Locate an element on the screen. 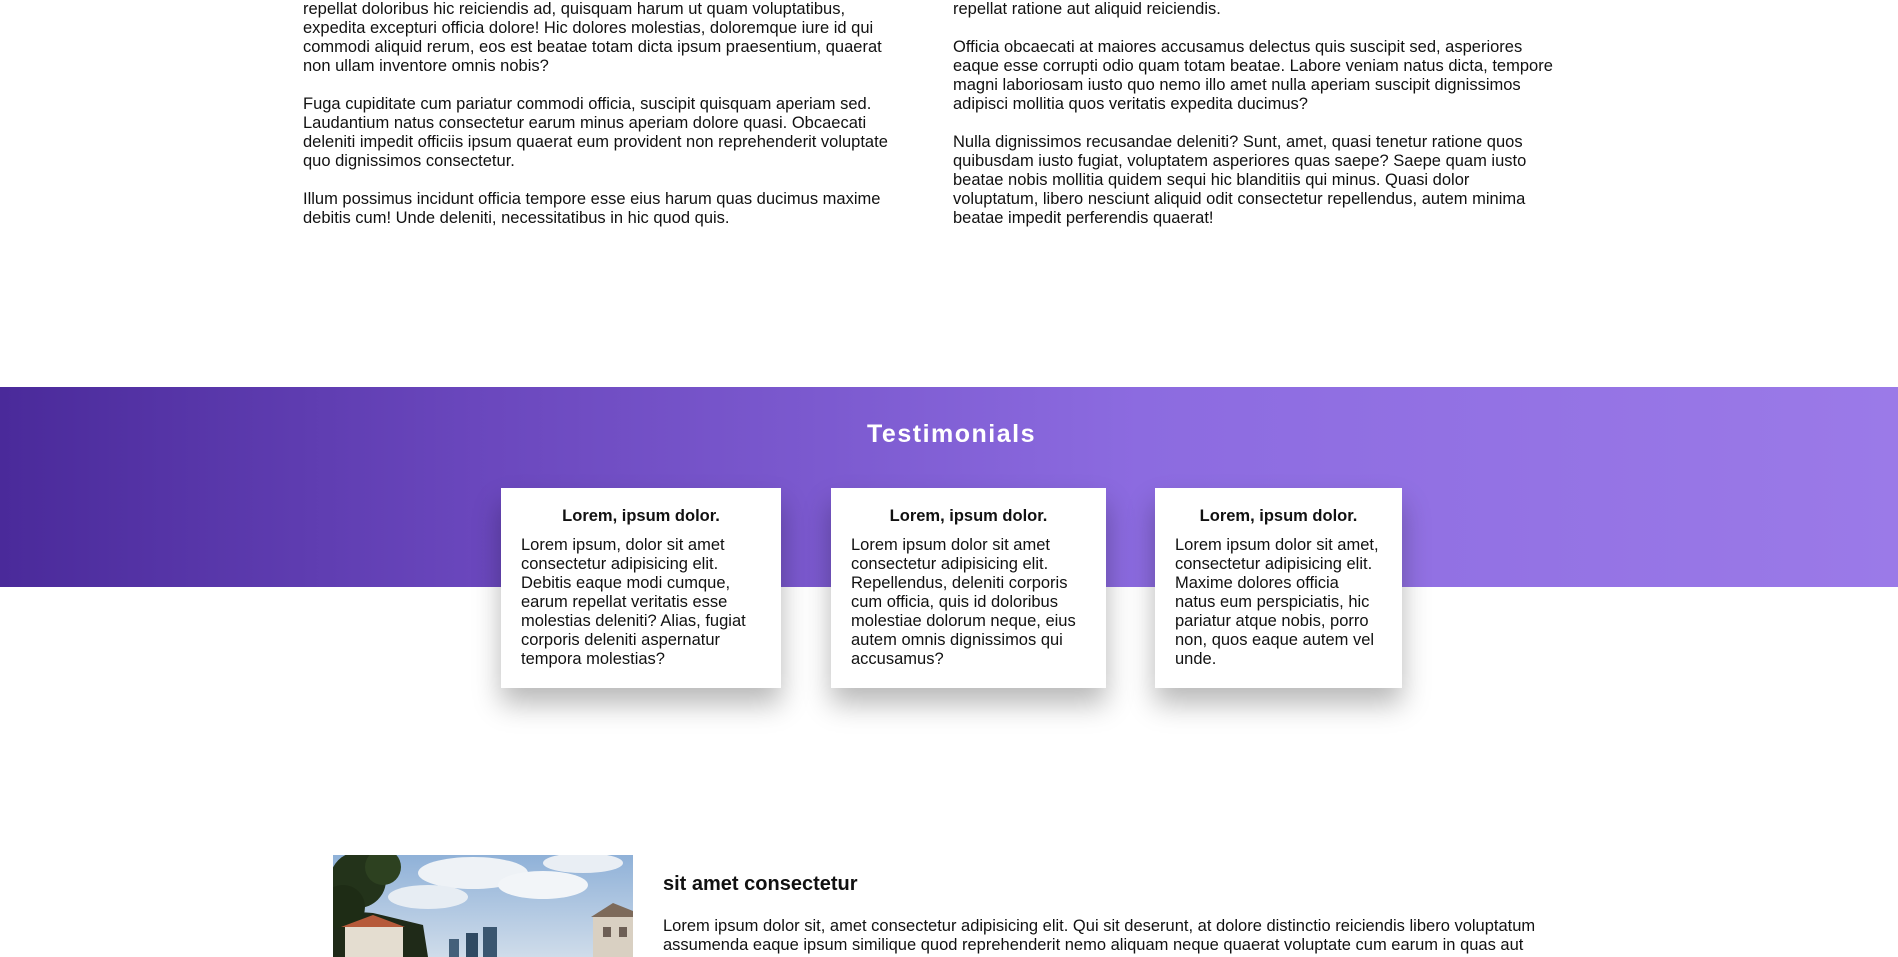 The height and width of the screenshot is (957, 1898). testimonials-heading: Testimonials is located at coordinates (951, 434).